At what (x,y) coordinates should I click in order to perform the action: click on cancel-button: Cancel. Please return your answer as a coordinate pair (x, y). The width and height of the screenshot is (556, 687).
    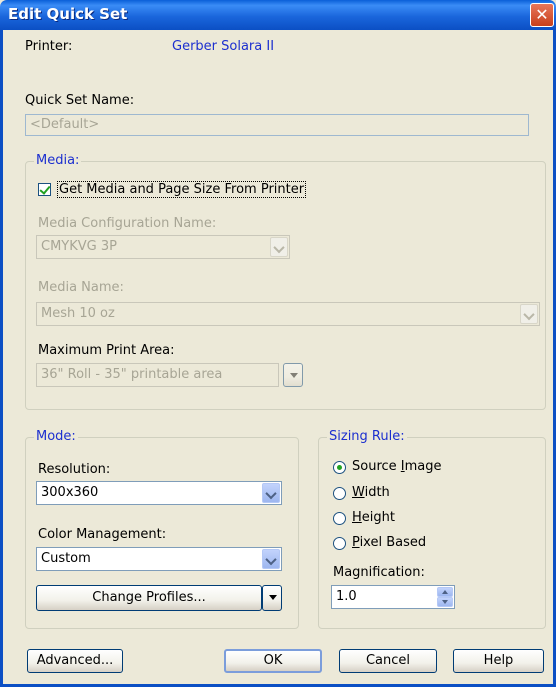
    Looking at the image, I should click on (388, 661).